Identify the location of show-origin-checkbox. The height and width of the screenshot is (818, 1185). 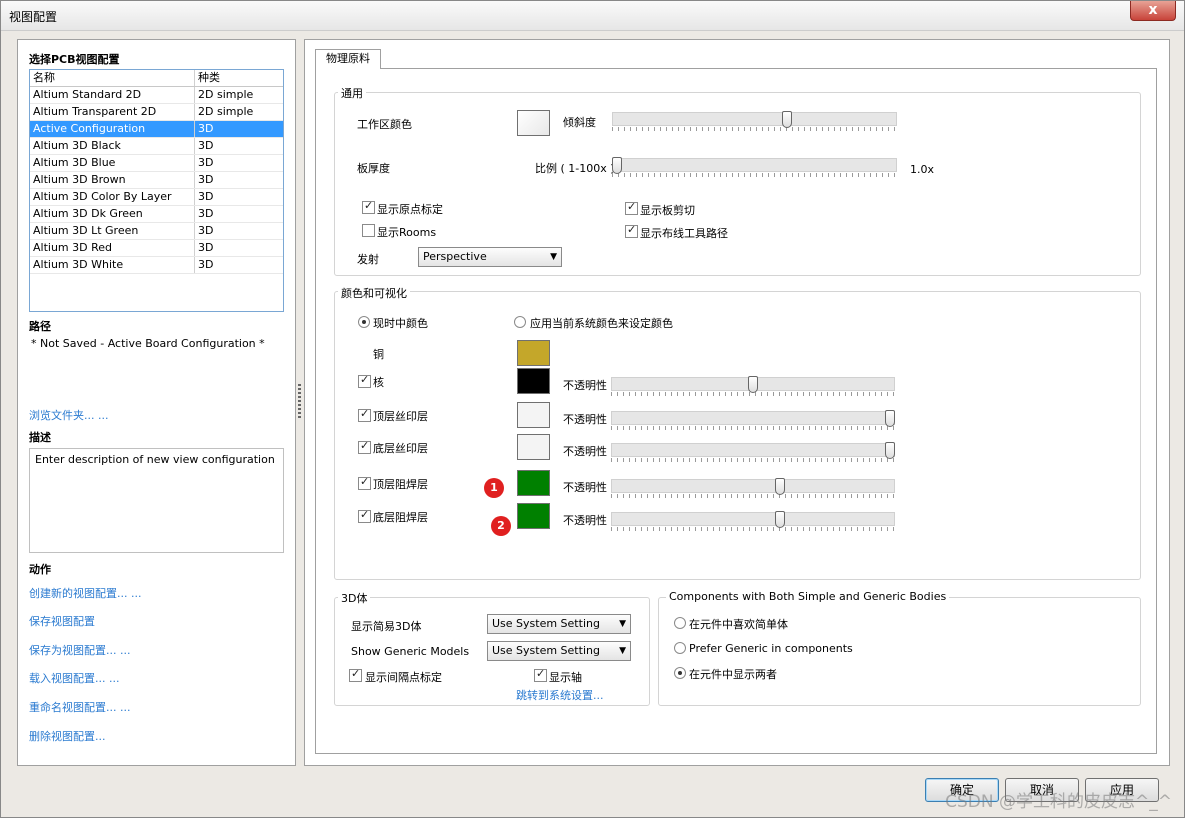
(368, 206).